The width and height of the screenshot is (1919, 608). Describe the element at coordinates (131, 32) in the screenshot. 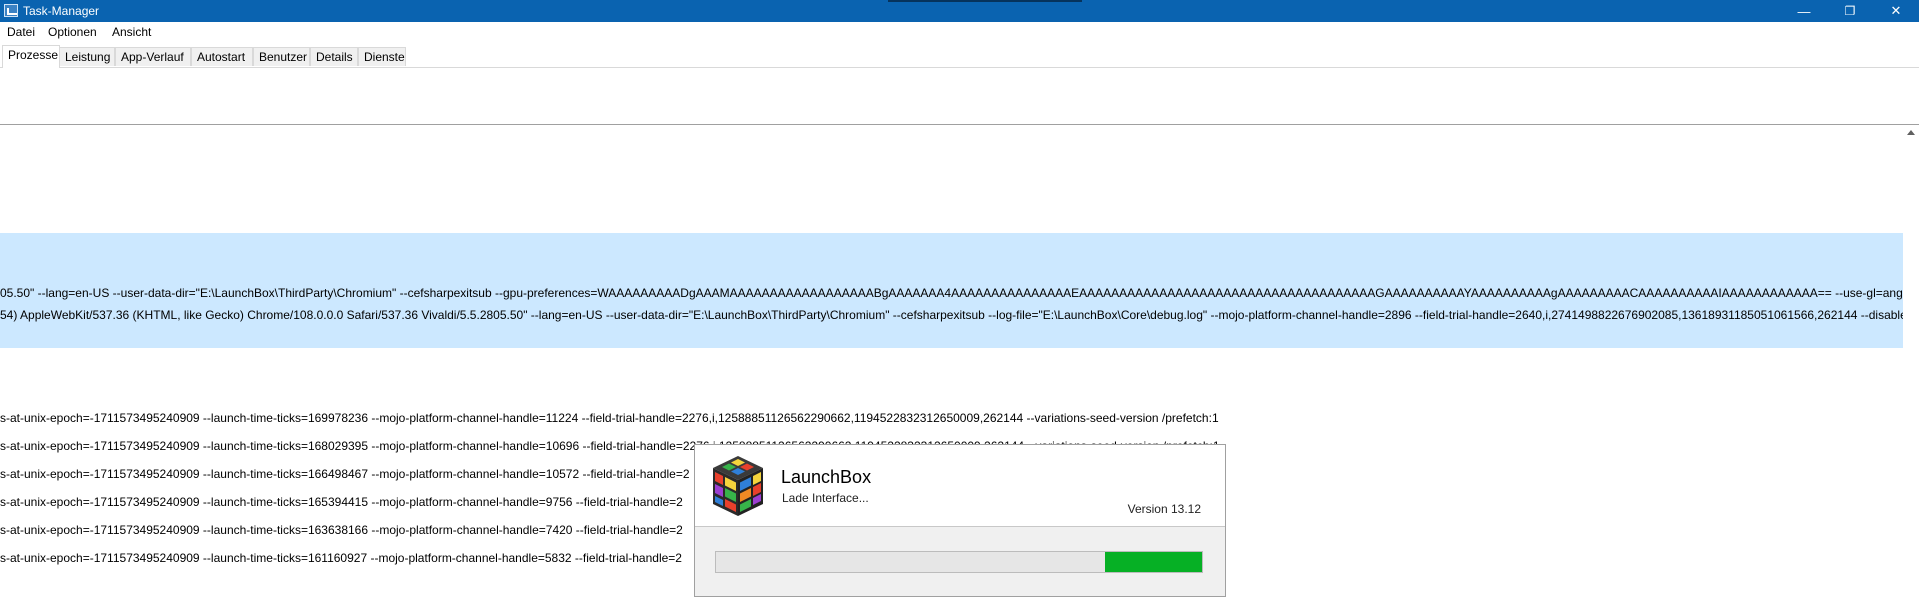

I see `menu-ansicht: Ansicht` at that location.